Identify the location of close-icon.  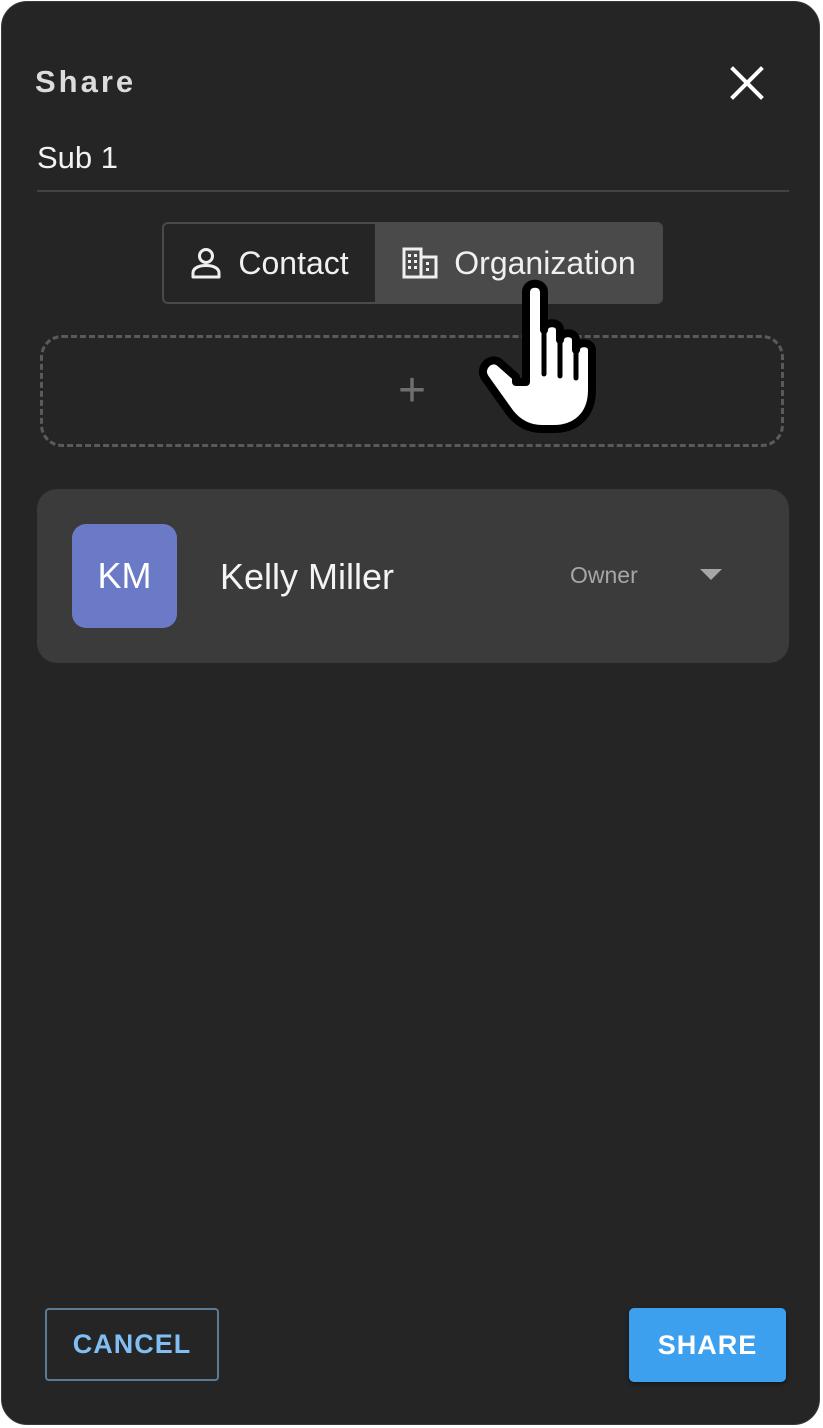
(747, 83).